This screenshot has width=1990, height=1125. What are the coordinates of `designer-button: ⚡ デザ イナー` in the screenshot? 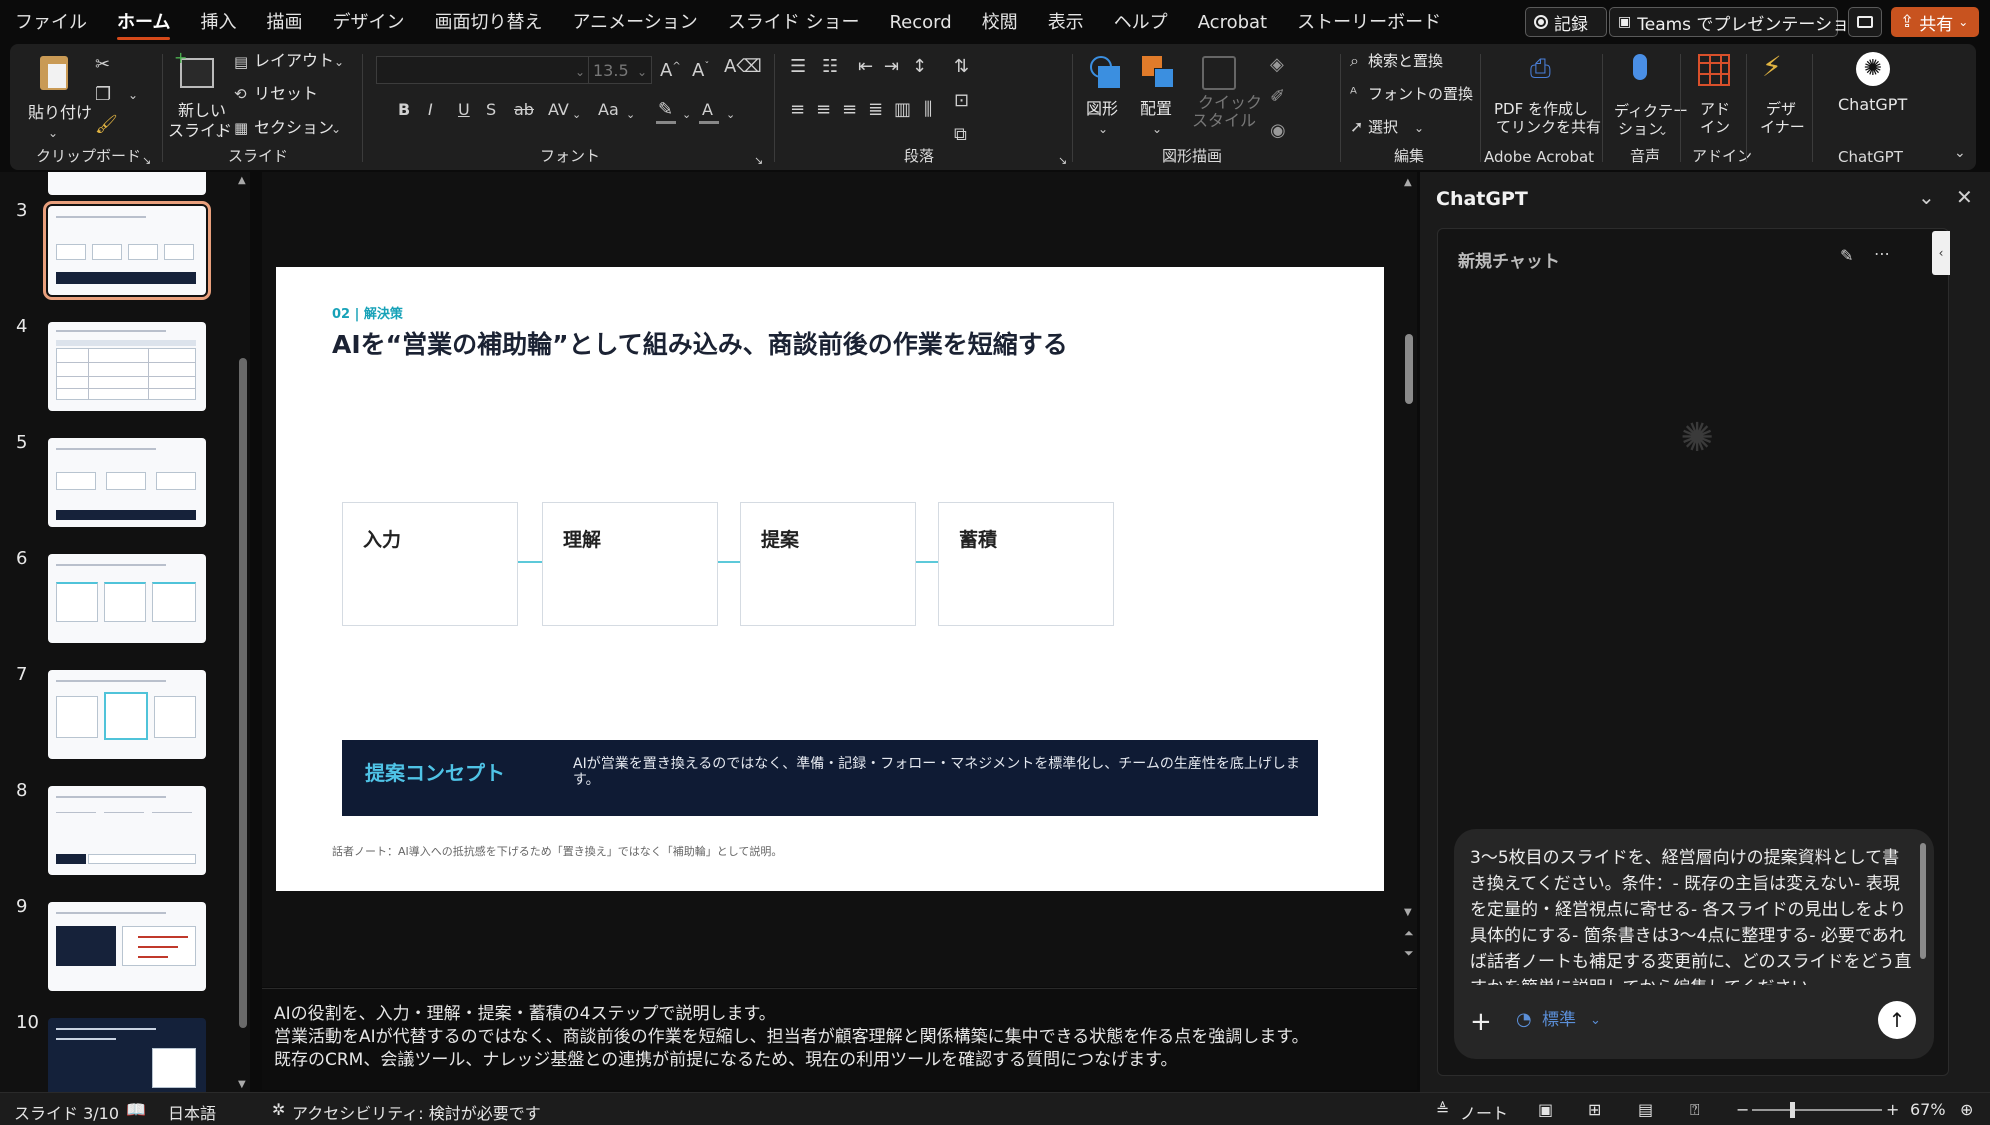 It's located at (1779, 99).